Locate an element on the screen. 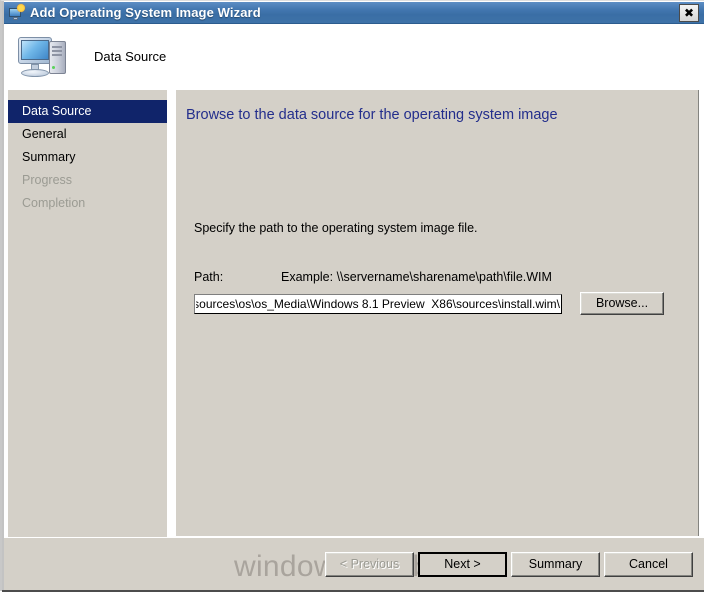 The height and width of the screenshot is (592, 704). window-icon-star is located at coordinates (21, 7).